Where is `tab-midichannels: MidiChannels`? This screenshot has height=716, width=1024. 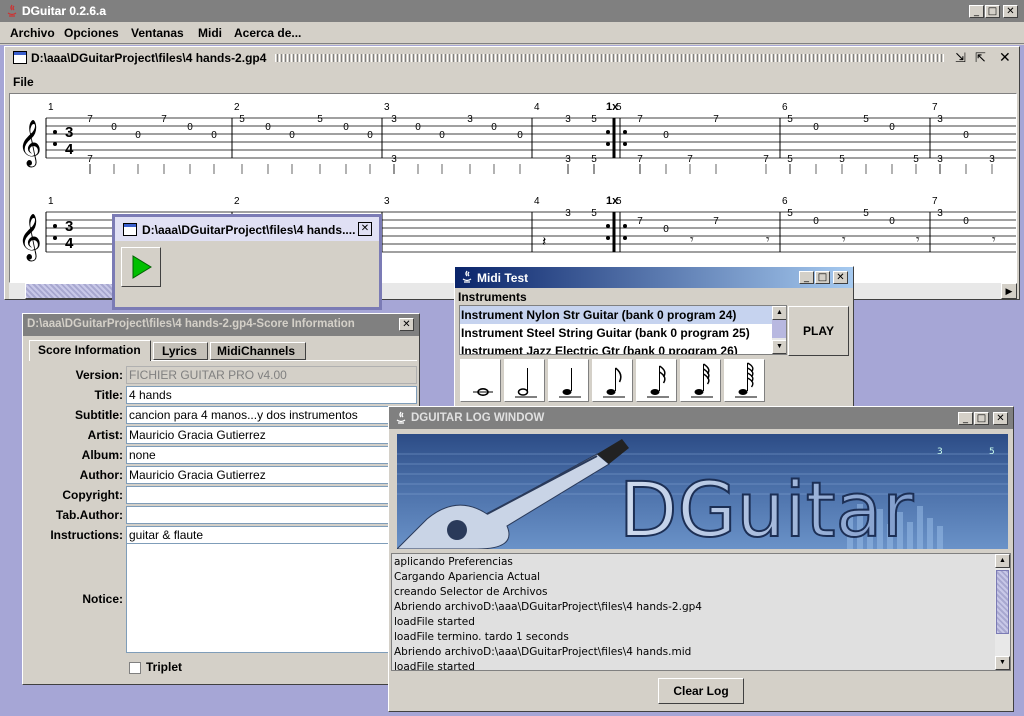
tab-midichannels: MidiChannels is located at coordinates (258, 351).